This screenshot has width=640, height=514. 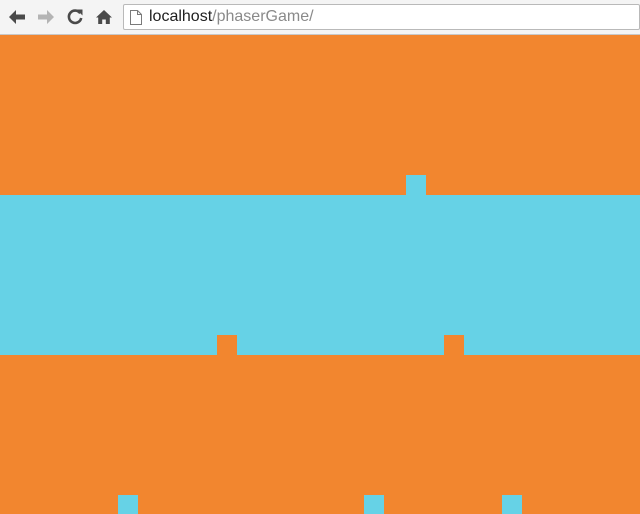 I want to click on home-button, so click(x=104, y=17).